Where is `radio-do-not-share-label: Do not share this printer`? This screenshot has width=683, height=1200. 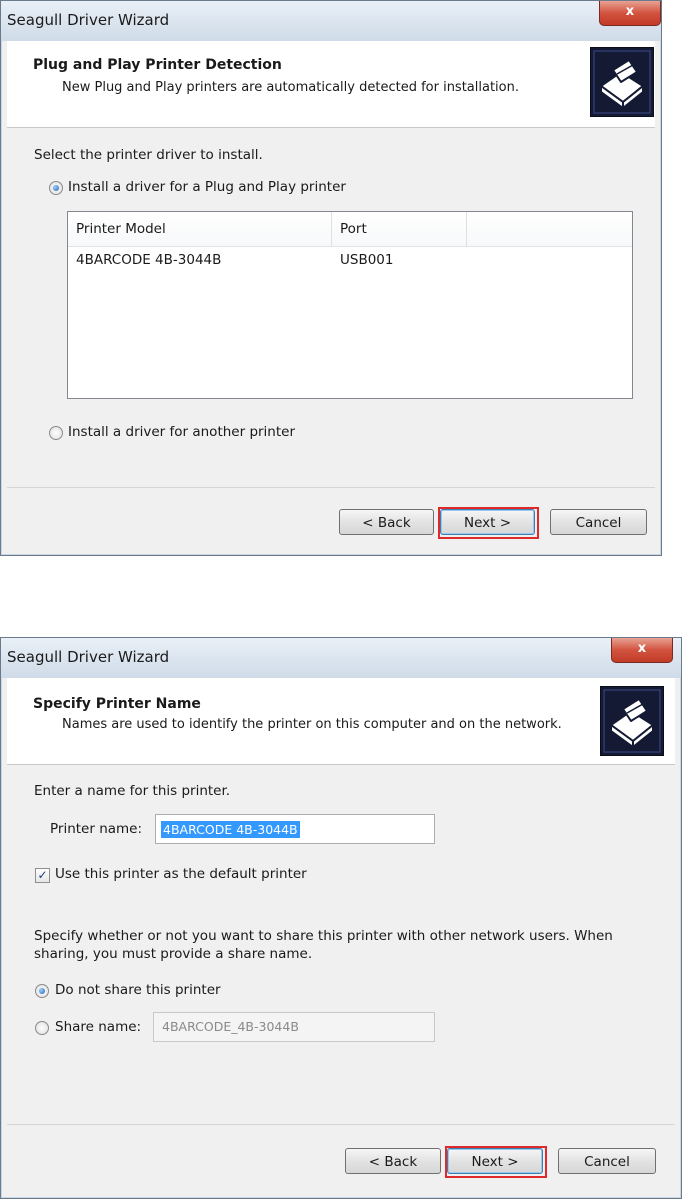
radio-do-not-share-label: Do not share this printer is located at coordinates (138, 990).